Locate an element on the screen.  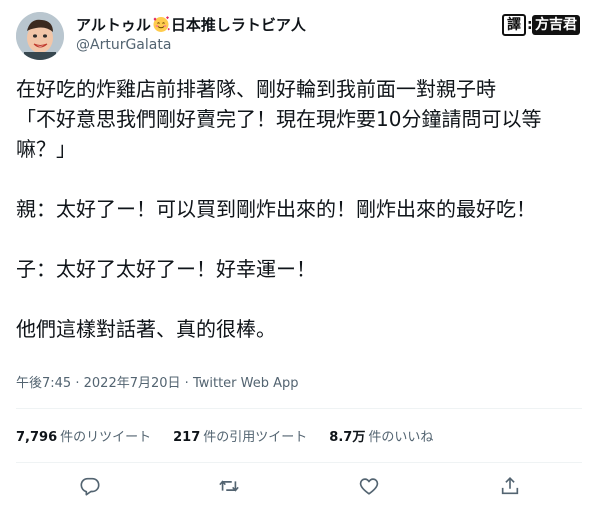
likes-count: 8.7万 is located at coordinates (347, 437).